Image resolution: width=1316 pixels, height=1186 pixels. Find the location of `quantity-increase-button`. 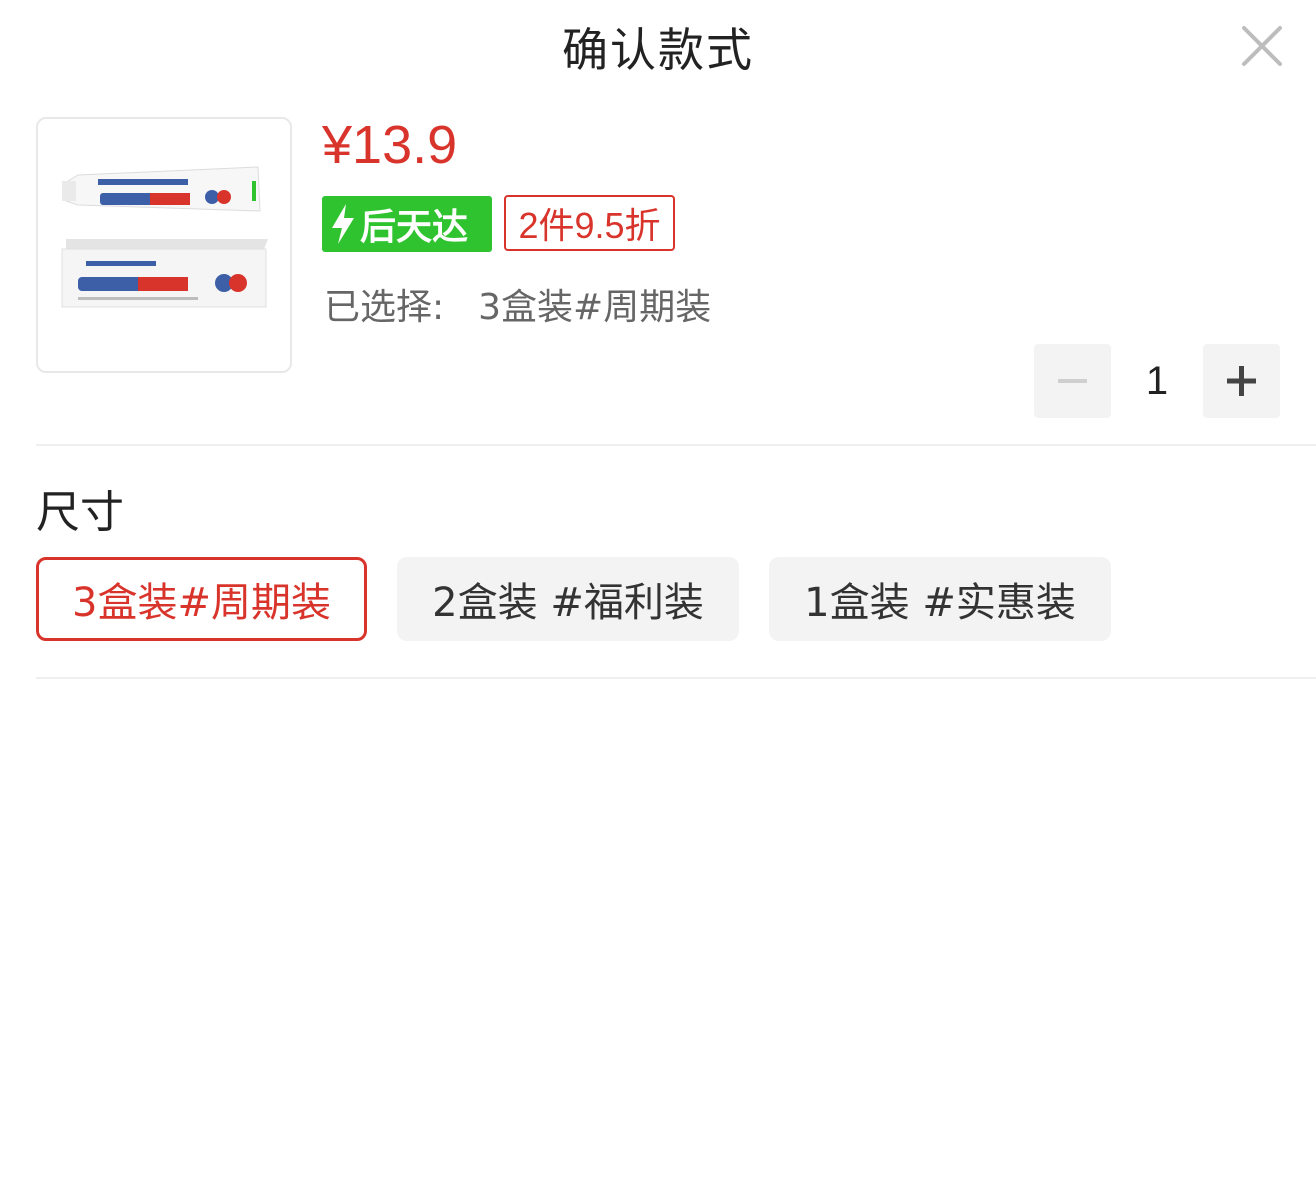

quantity-increase-button is located at coordinates (1241, 381).